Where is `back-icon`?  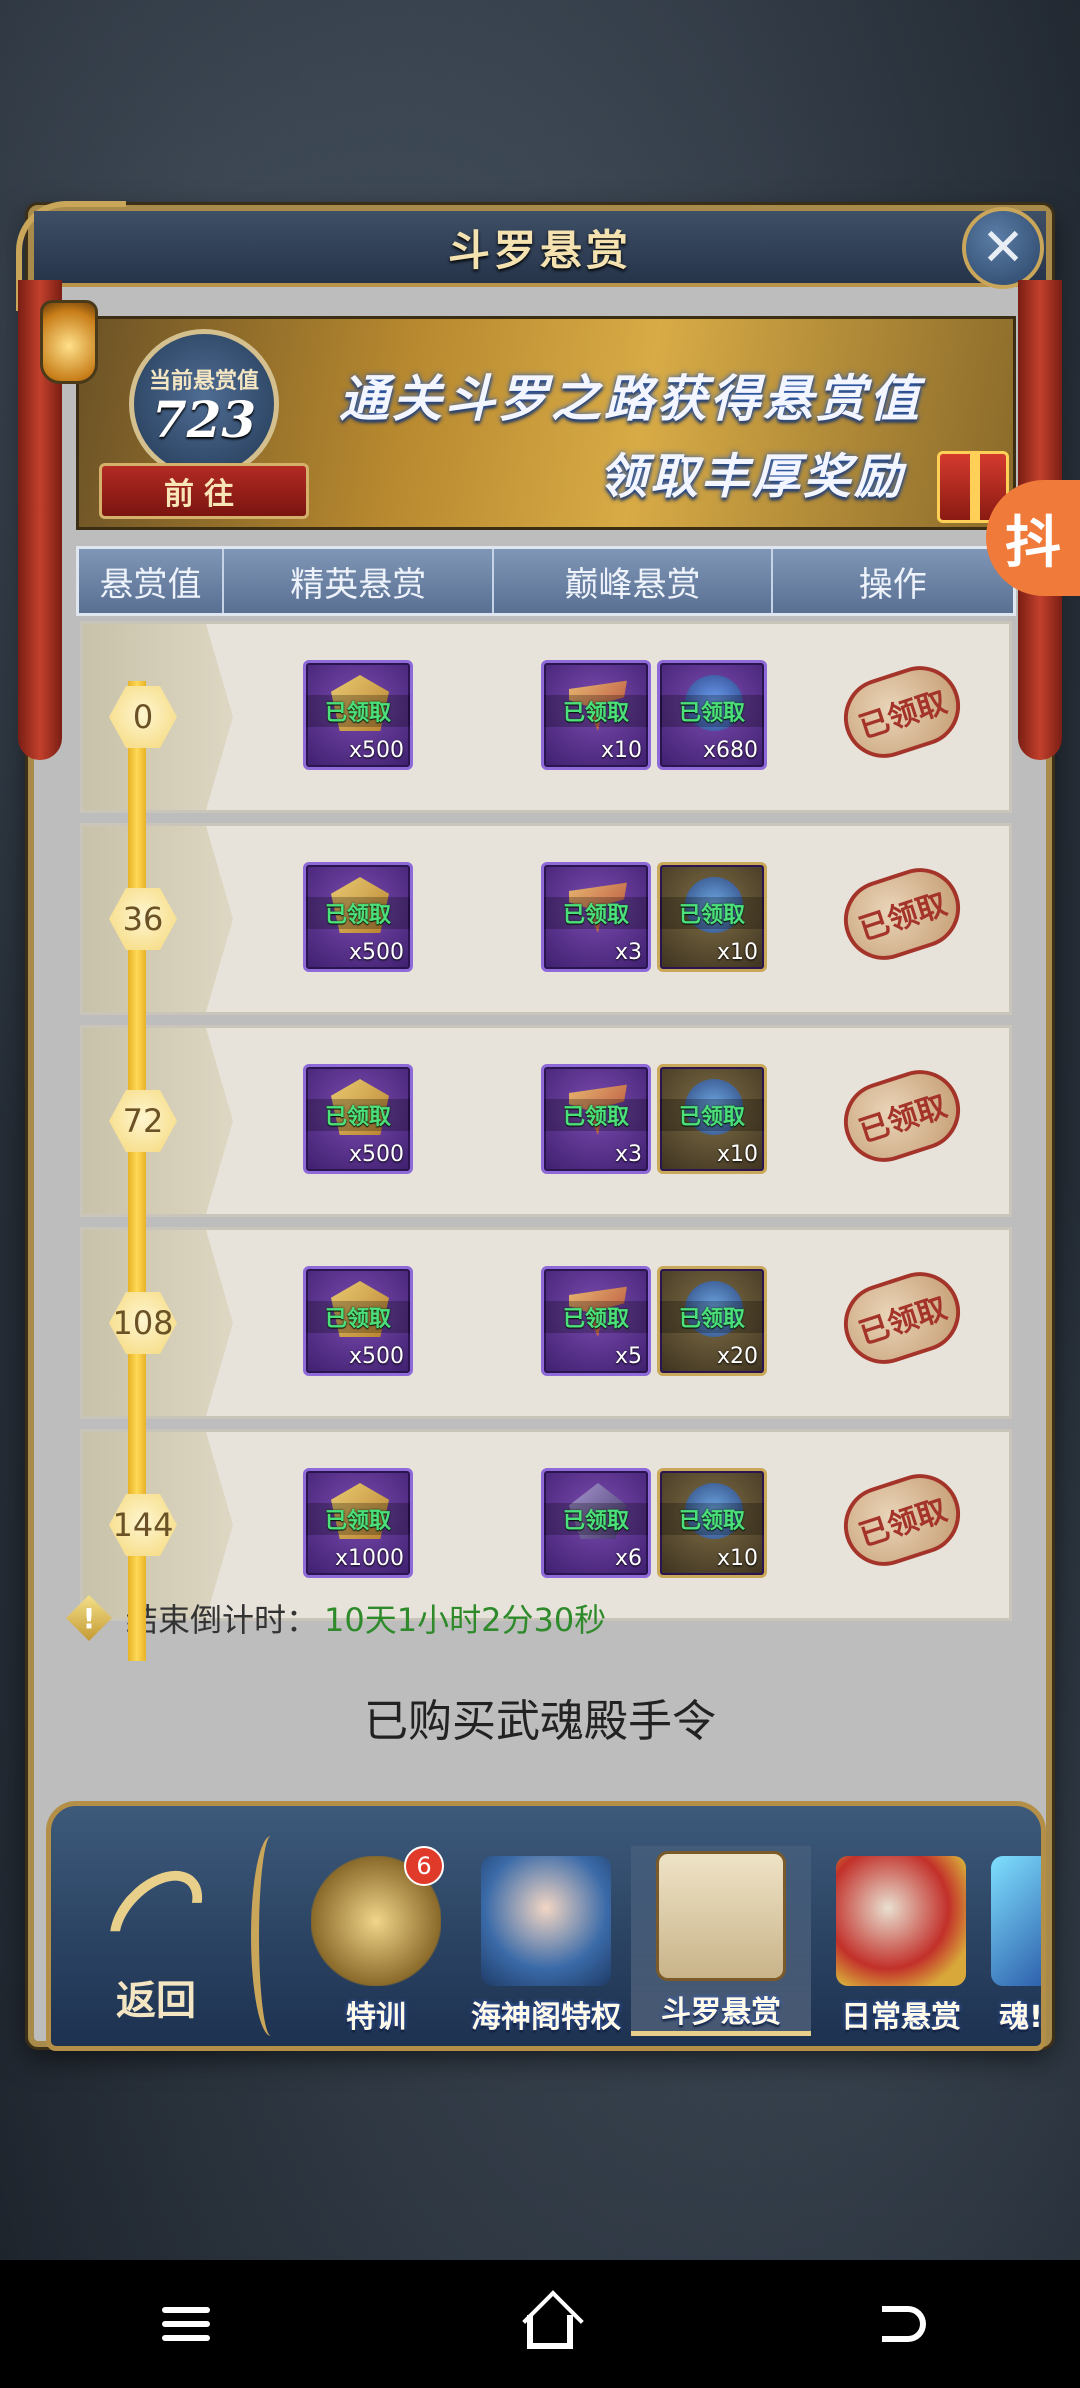 back-icon is located at coordinates (903, 2324).